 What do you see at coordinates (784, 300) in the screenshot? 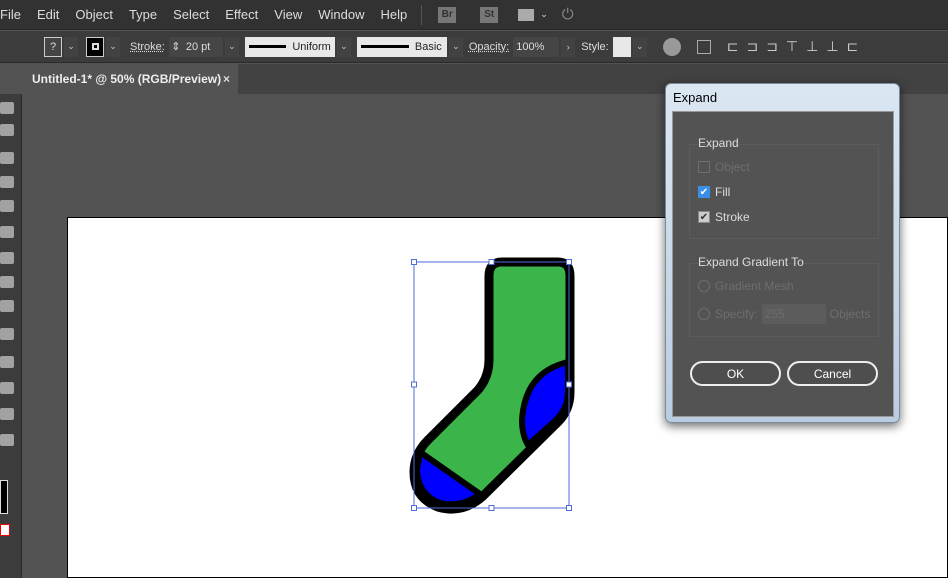
I see `gradient-group` at bounding box center [784, 300].